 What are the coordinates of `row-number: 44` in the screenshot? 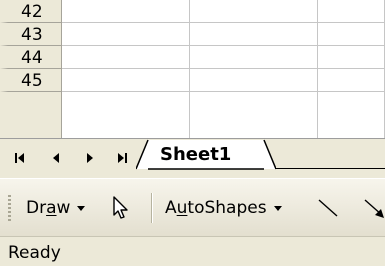 It's located at (32, 58).